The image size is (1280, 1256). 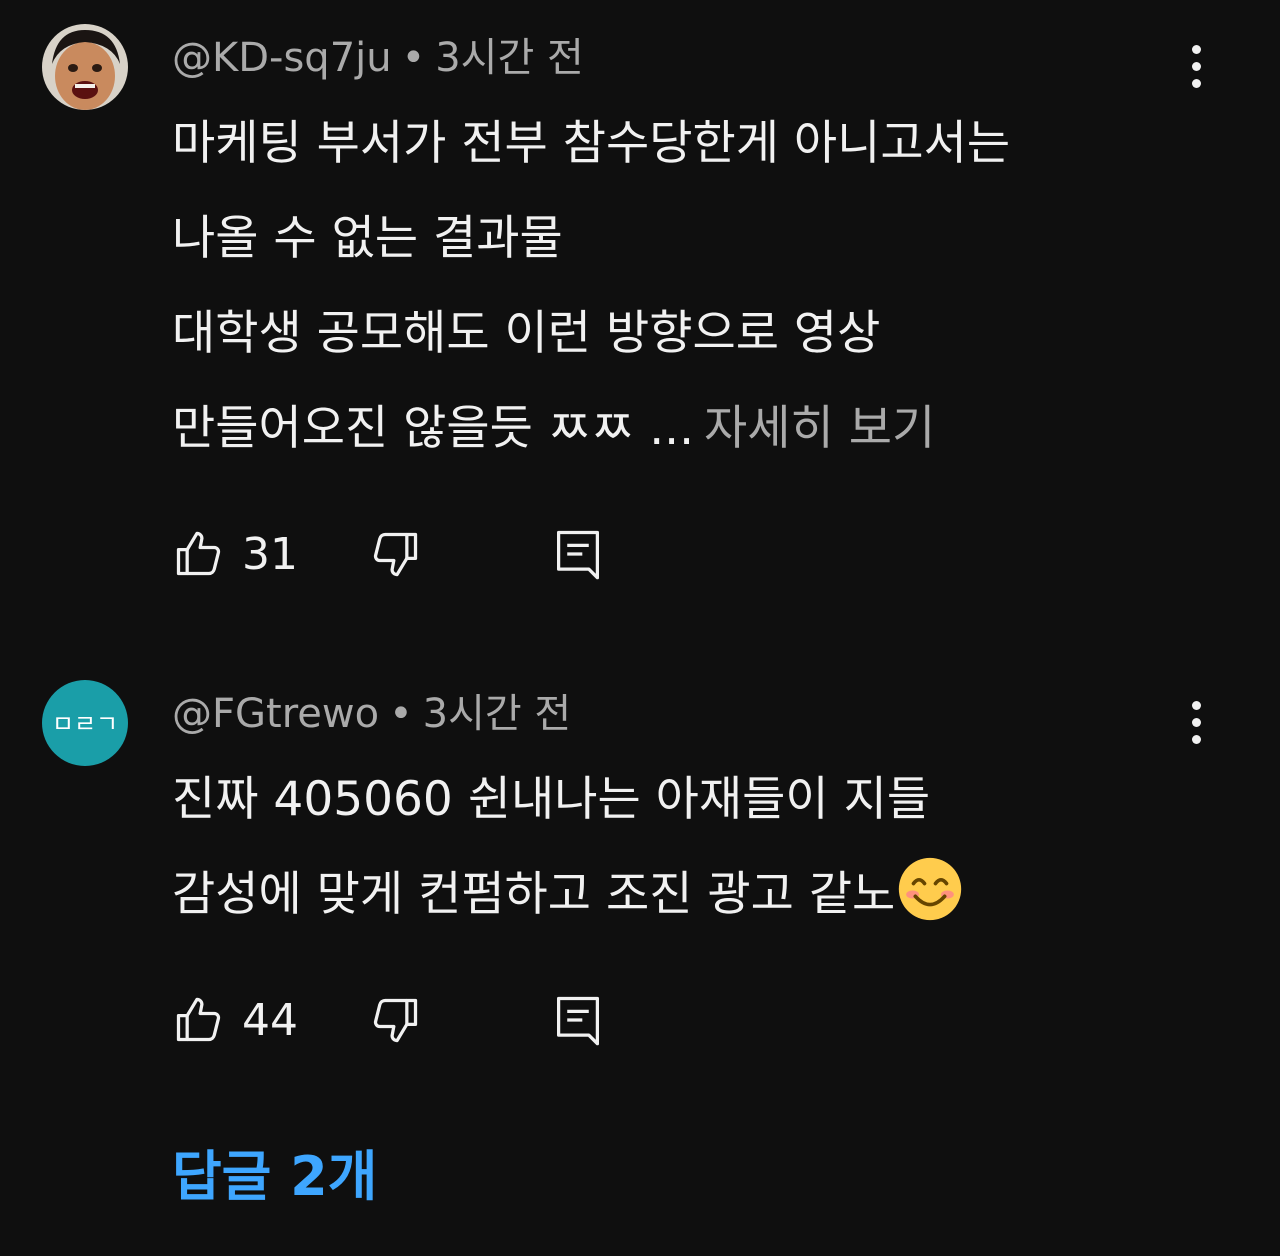 I want to click on comment-actions: 31, so click(x=402, y=554).